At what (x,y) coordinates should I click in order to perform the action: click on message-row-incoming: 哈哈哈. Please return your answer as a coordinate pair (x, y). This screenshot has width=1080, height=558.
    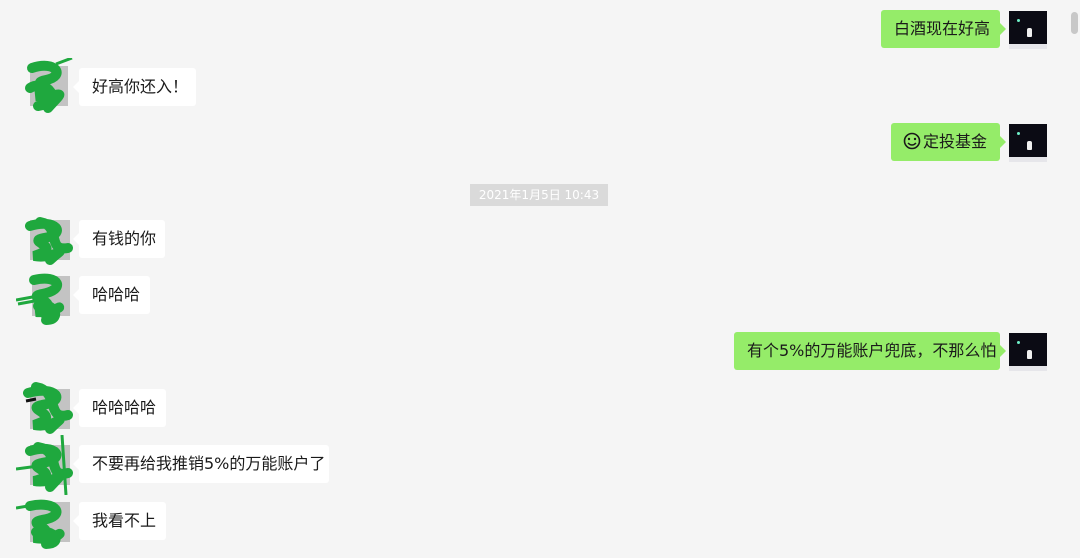
    Looking at the image, I should click on (540, 299).